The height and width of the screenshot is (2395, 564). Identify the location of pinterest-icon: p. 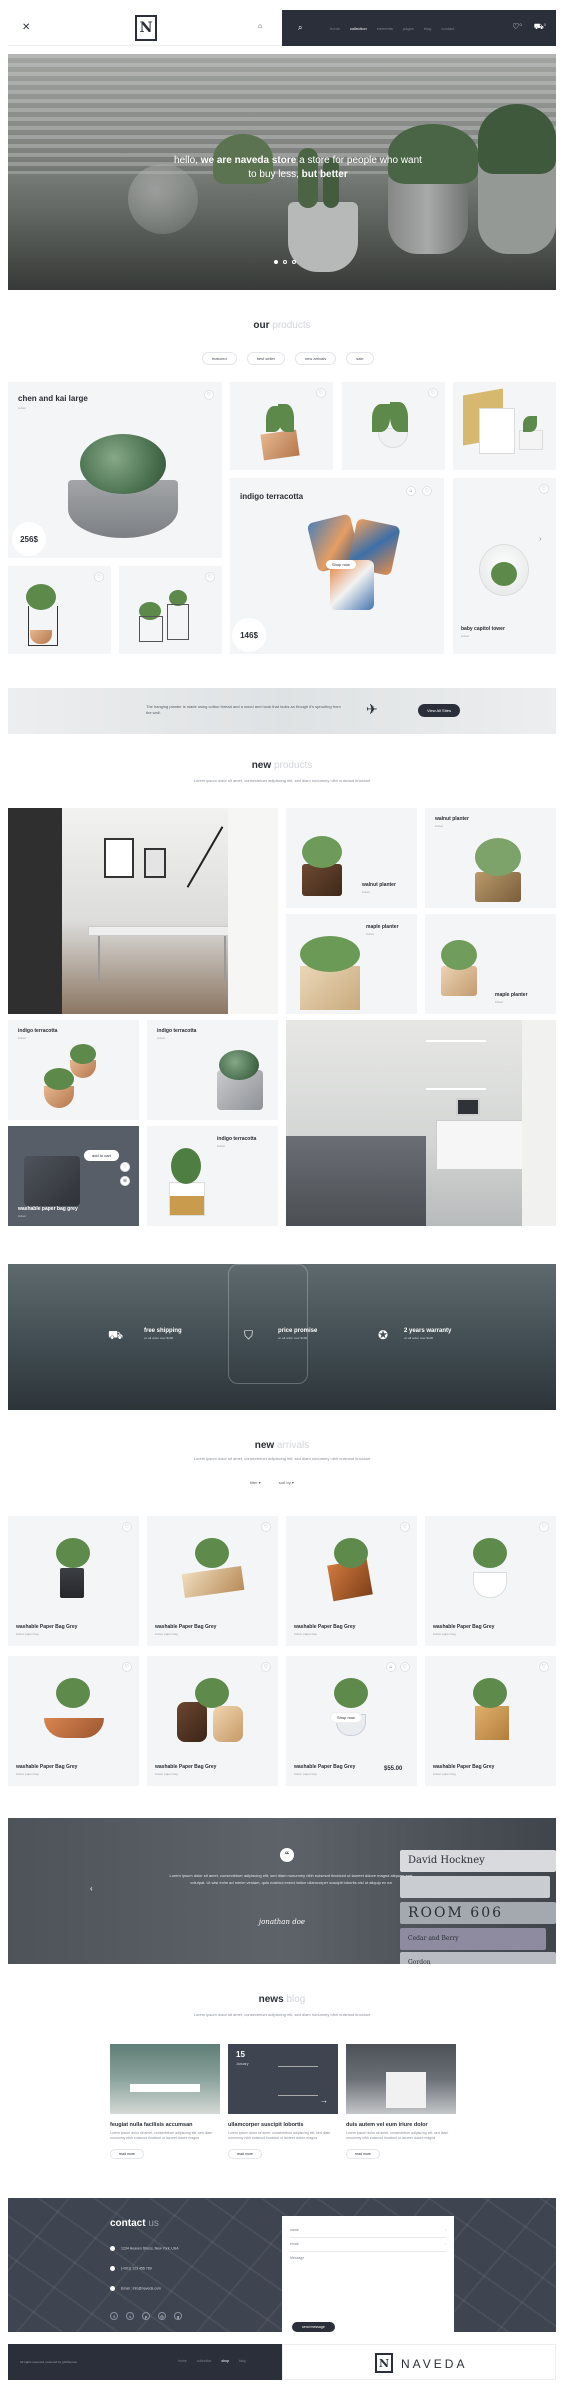
(146, 2316).